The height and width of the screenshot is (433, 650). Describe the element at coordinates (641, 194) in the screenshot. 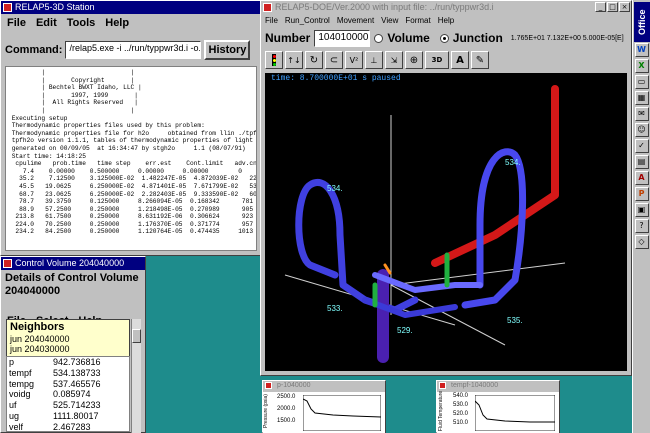

I see `office-powerpoint-icon: P` at that location.